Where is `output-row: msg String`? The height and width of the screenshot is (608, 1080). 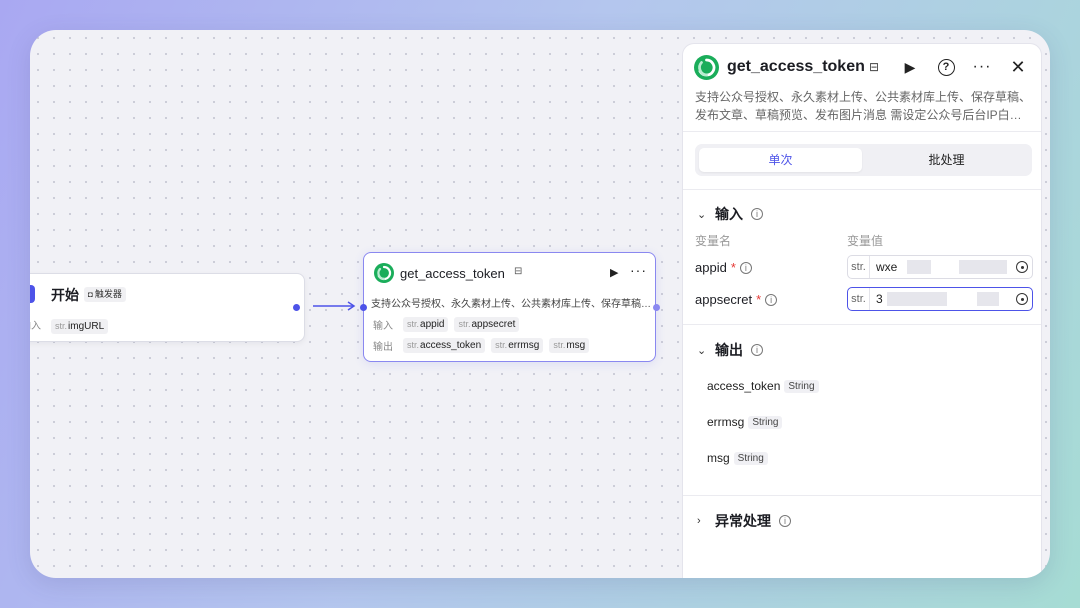
output-row: msg String is located at coordinates (737, 458).